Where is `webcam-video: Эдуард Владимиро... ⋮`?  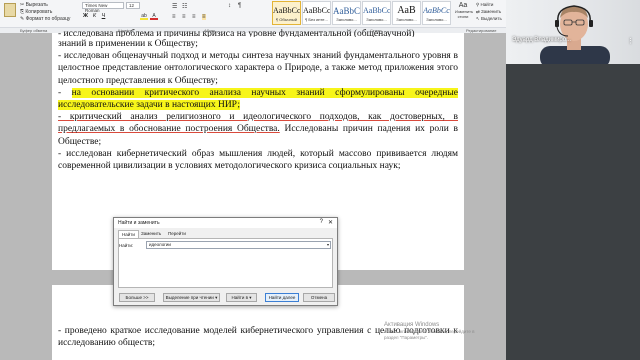 webcam-video: Эдуард Владимиро... ⋮ is located at coordinates (573, 32).